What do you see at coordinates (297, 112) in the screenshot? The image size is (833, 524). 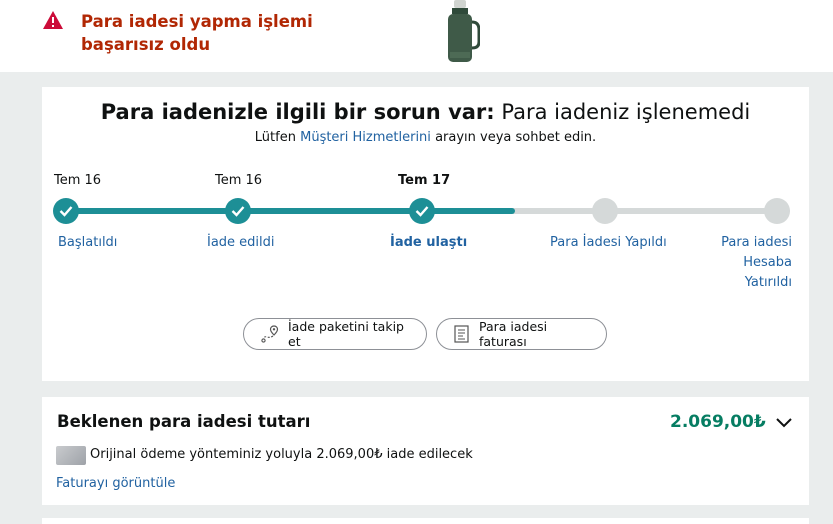 I see `headline-strong: Para iadenizle ilgili bir sorun var:` at bounding box center [297, 112].